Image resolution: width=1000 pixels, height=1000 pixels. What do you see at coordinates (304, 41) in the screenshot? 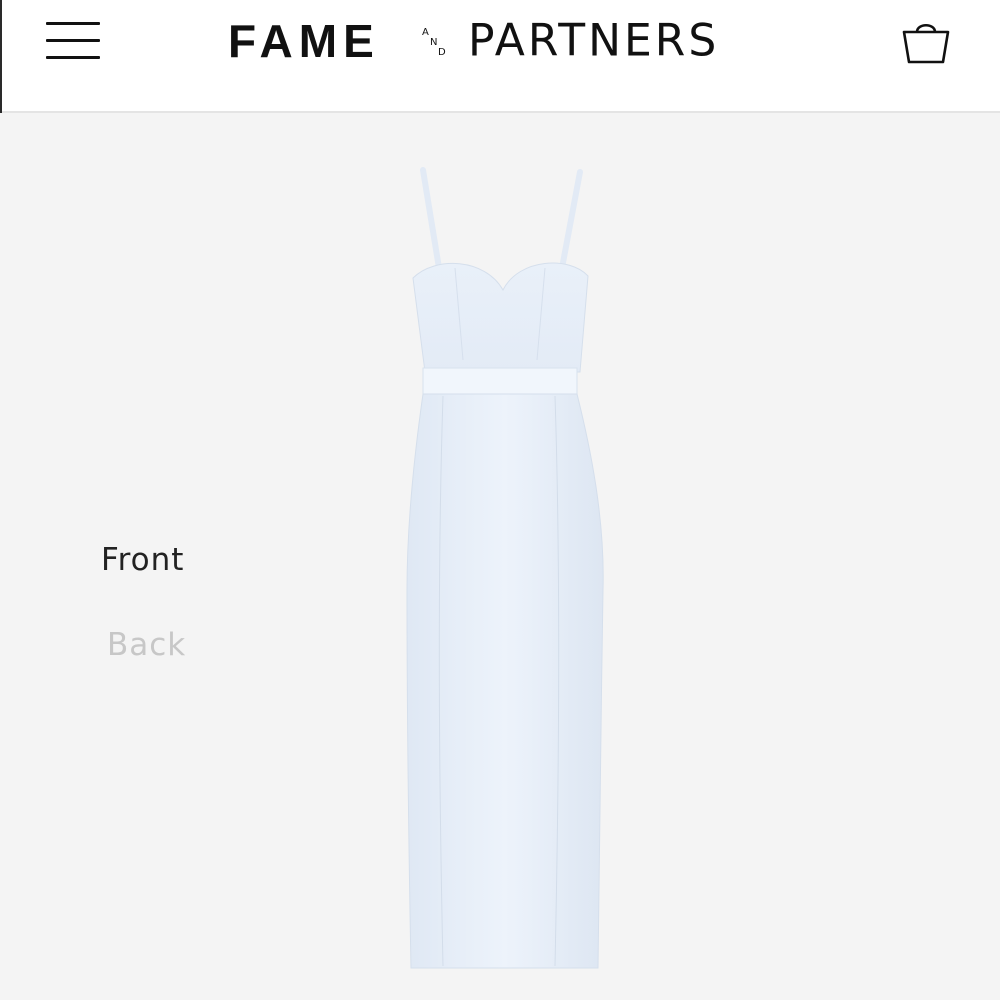
I see `logo-word-fame: FAME` at bounding box center [304, 41].